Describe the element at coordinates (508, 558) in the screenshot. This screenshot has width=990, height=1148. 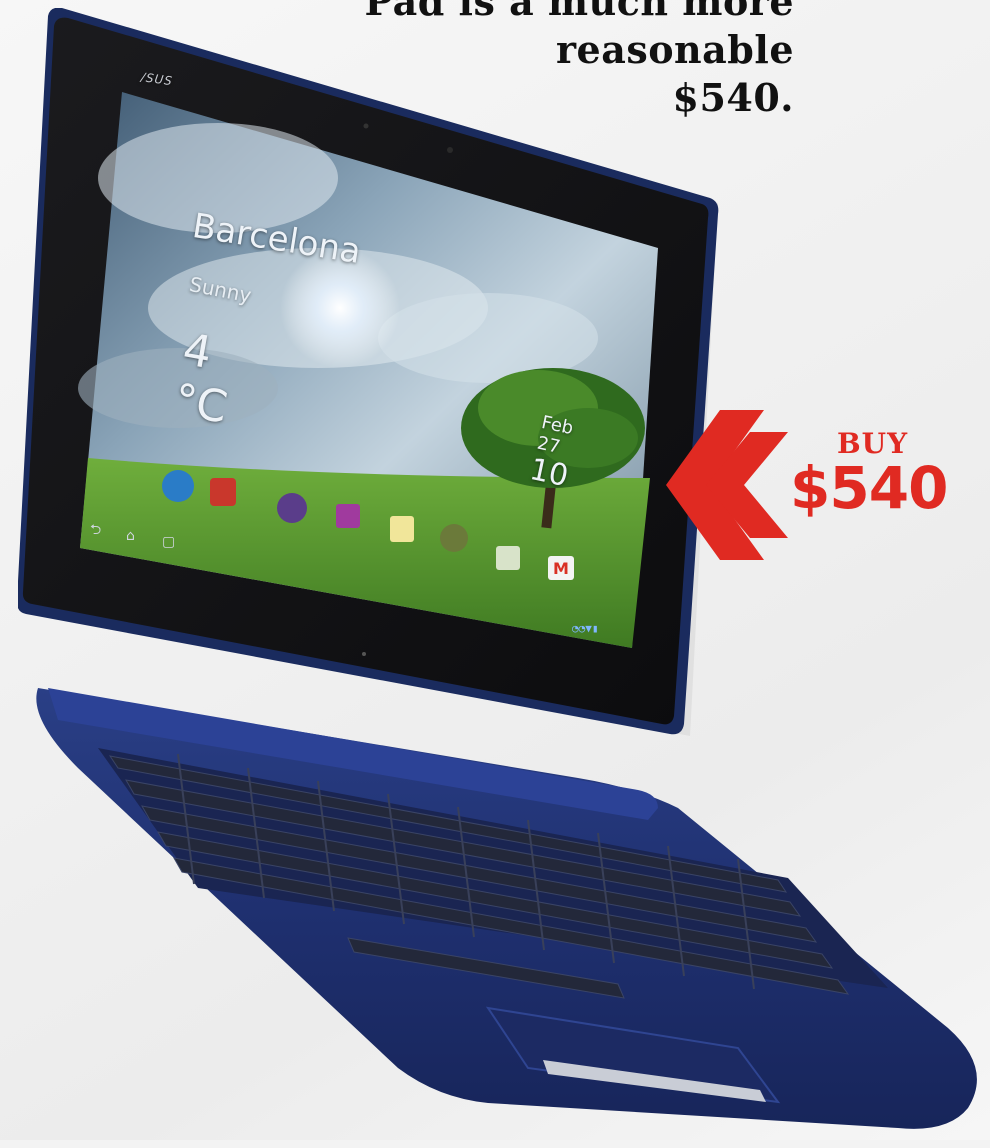
I see `maps-icon` at that location.